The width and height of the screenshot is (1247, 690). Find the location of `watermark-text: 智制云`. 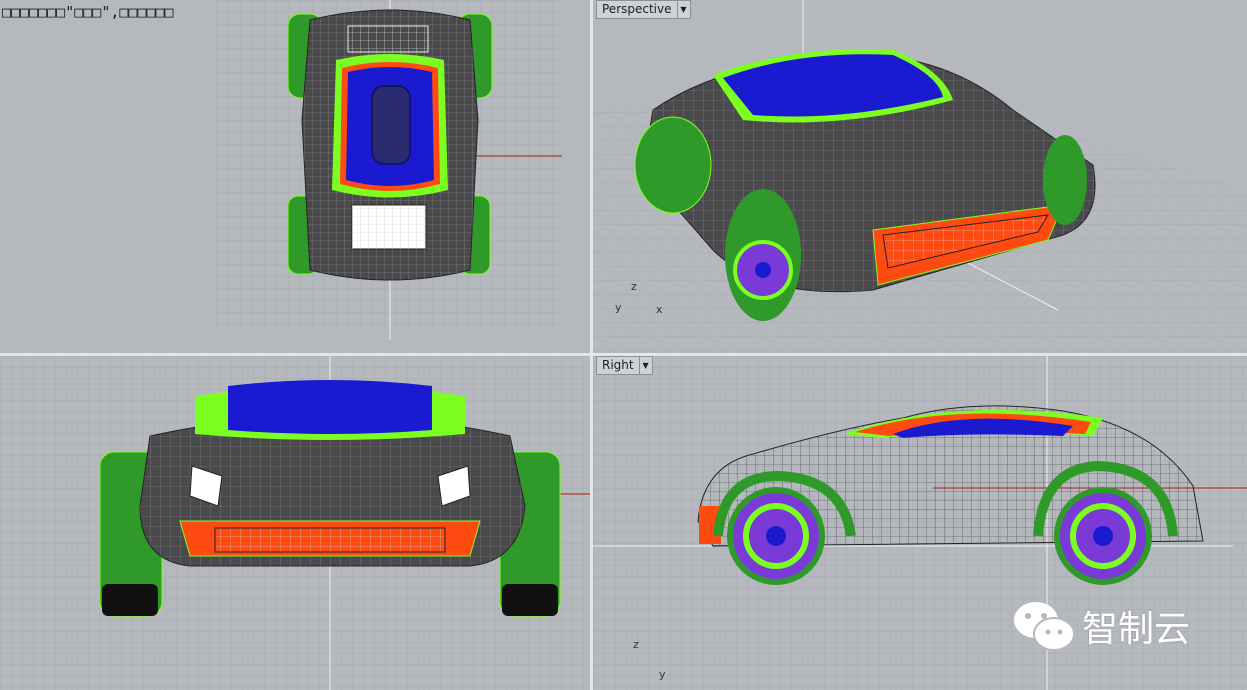

watermark-text: 智制云 is located at coordinates (1136, 629).